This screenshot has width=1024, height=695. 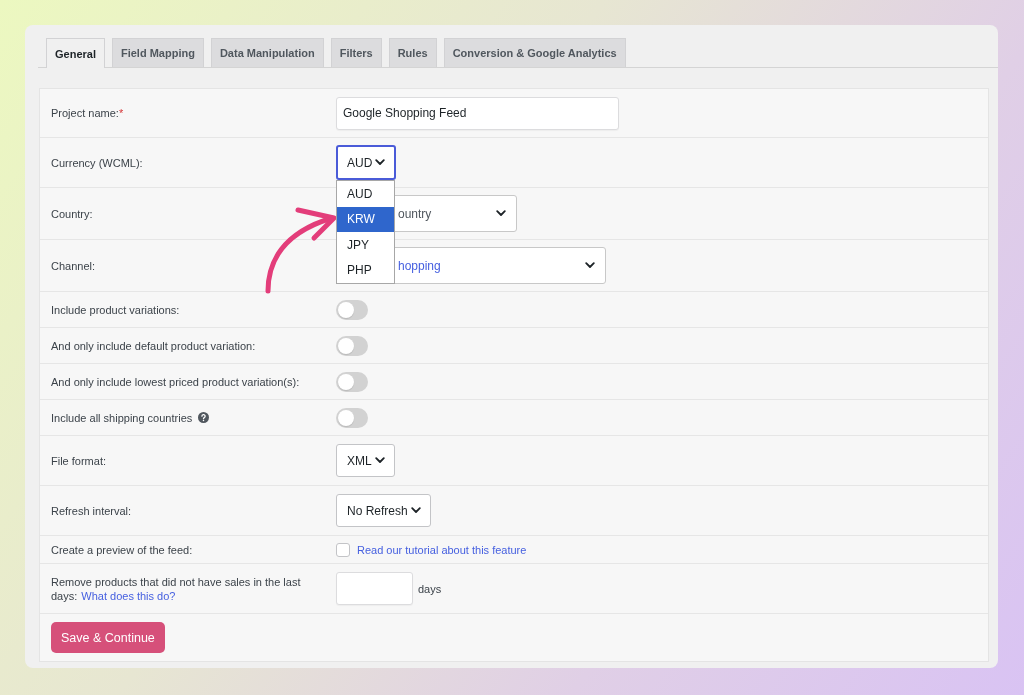 I want to click on help-link: What does this do?, so click(x=128, y=595).